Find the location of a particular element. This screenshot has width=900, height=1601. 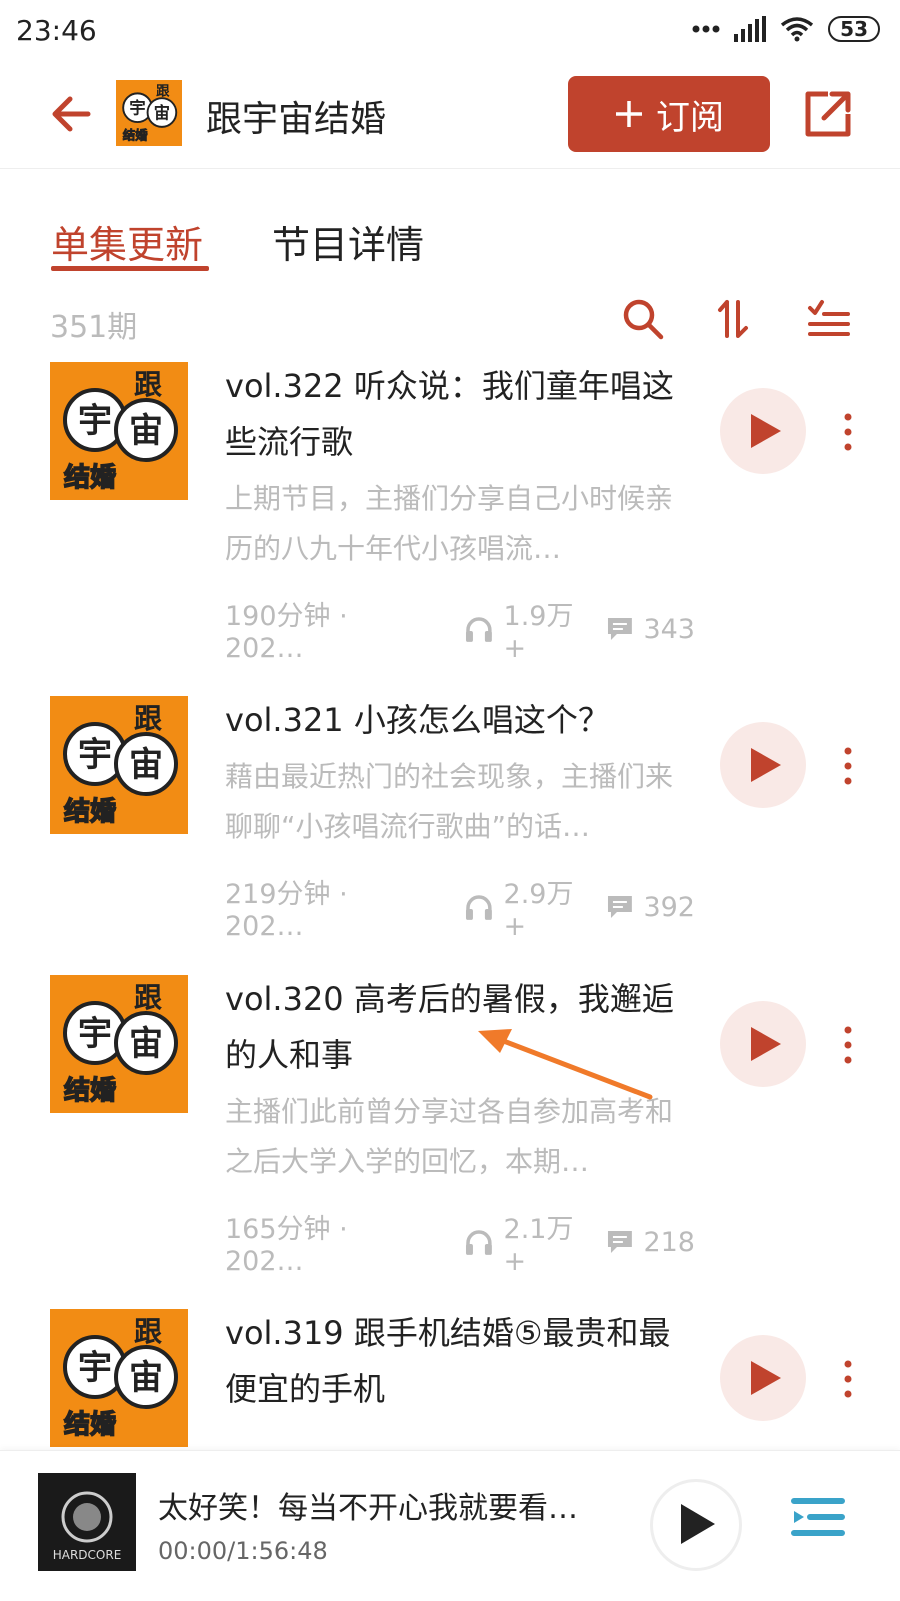

episode-comments: 392 is located at coordinates (669, 907).